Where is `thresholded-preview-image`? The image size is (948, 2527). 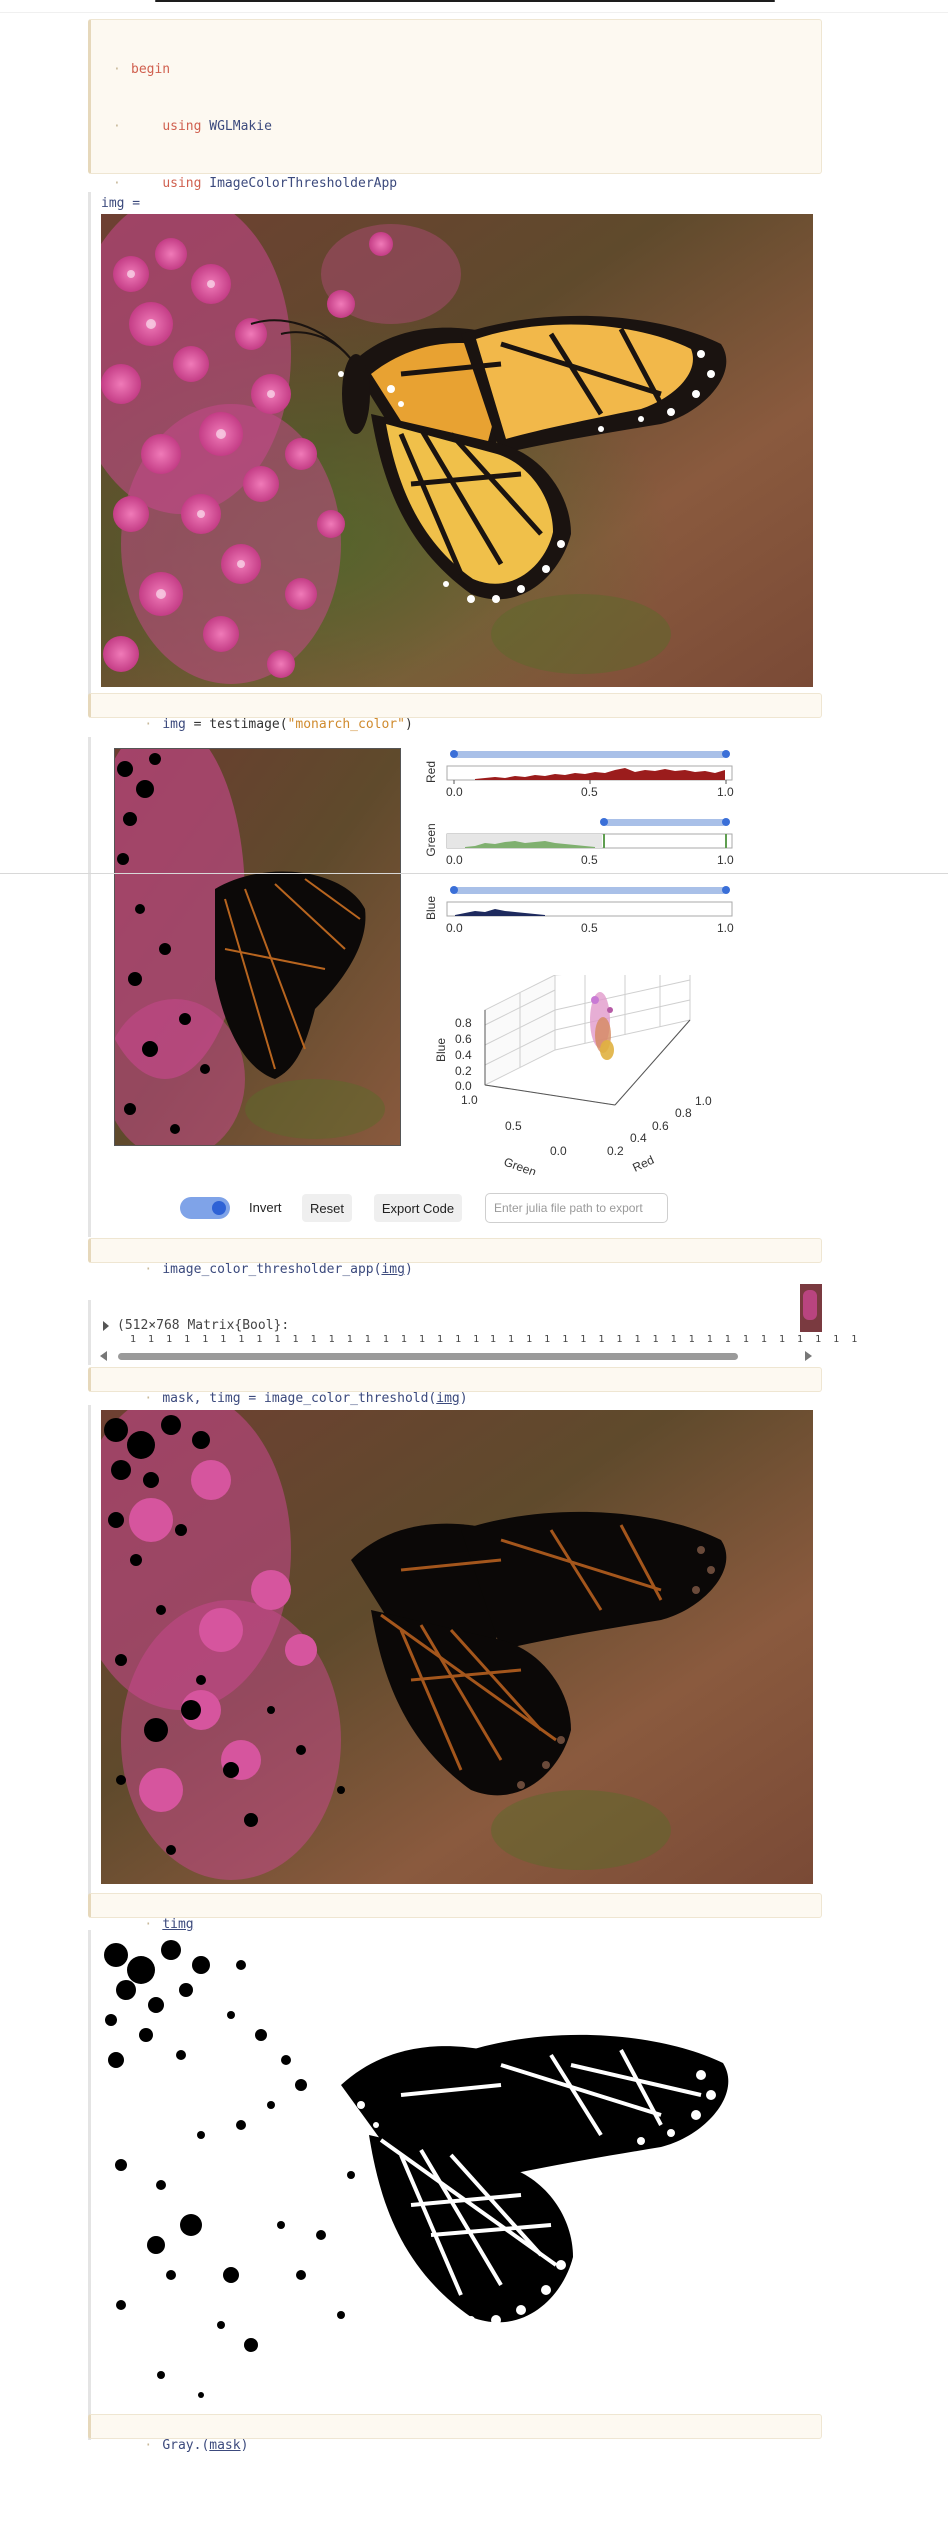
thresholded-preview-image is located at coordinates (257, 947).